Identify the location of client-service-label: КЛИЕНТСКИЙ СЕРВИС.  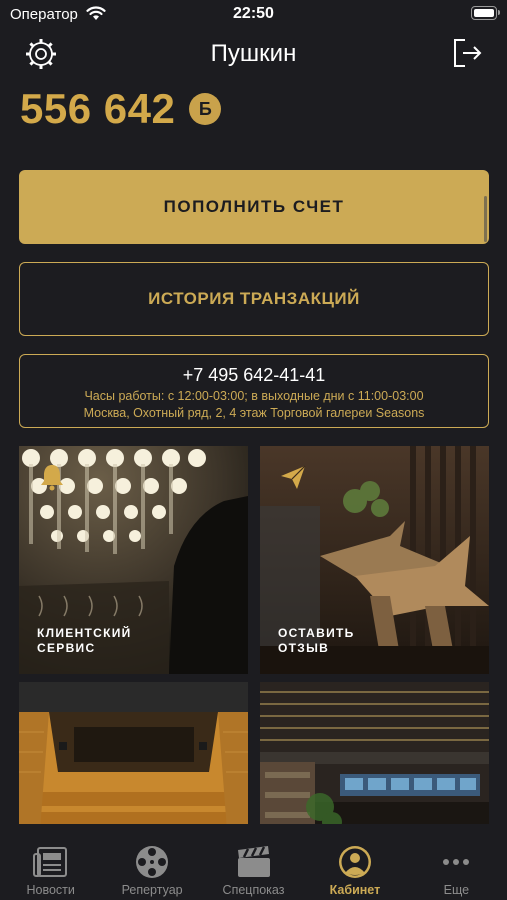
(84, 640).